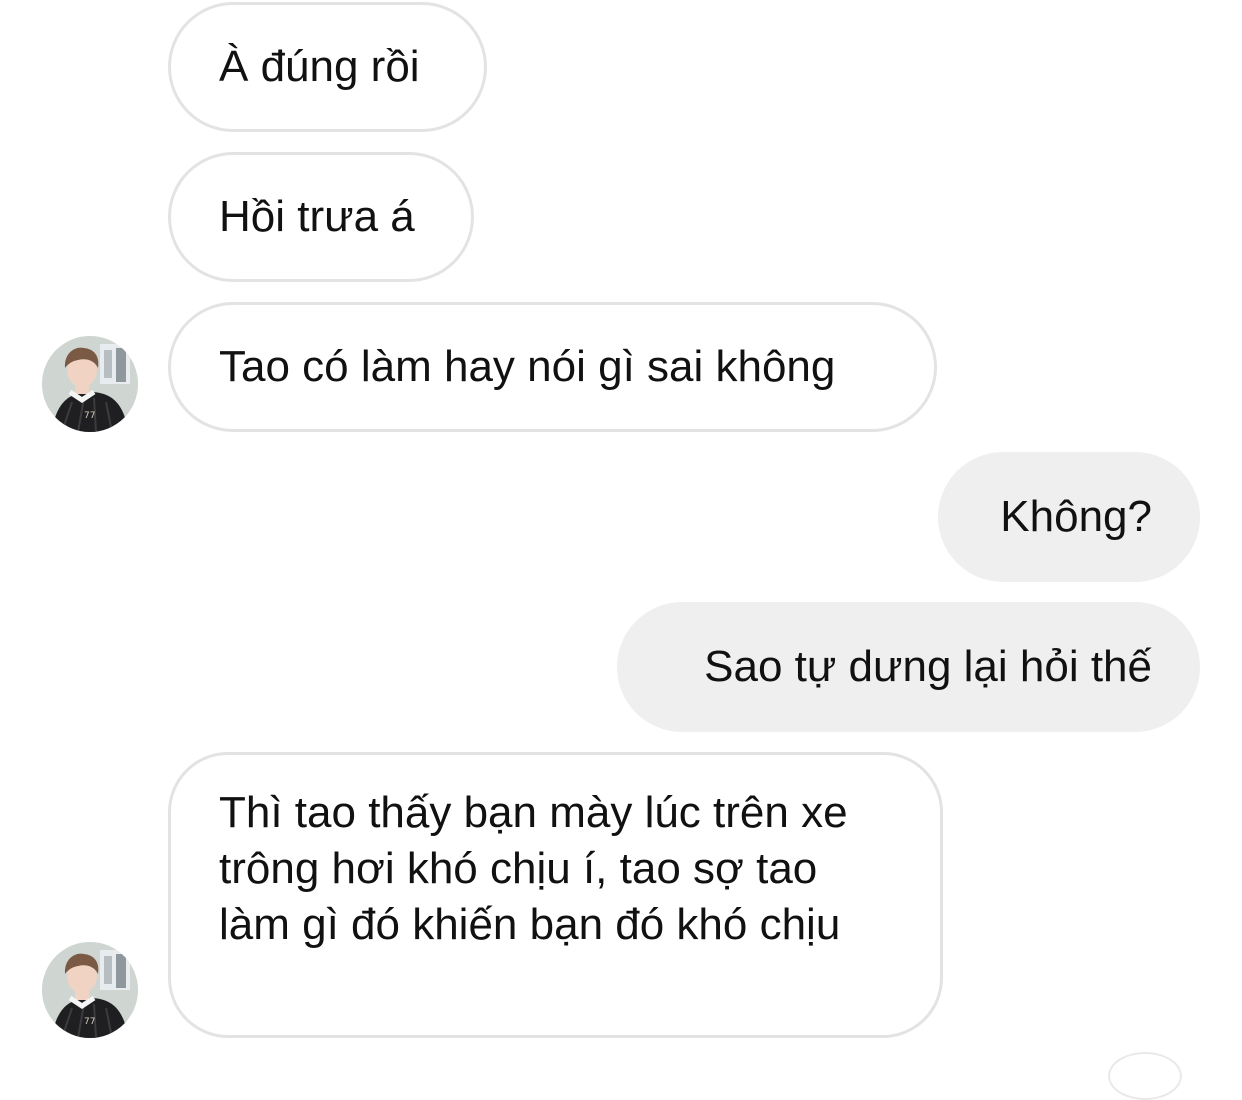 This screenshot has width=1242, height=1100. Describe the element at coordinates (1076, 516) in the screenshot. I see `message-text: Không?` at that location.